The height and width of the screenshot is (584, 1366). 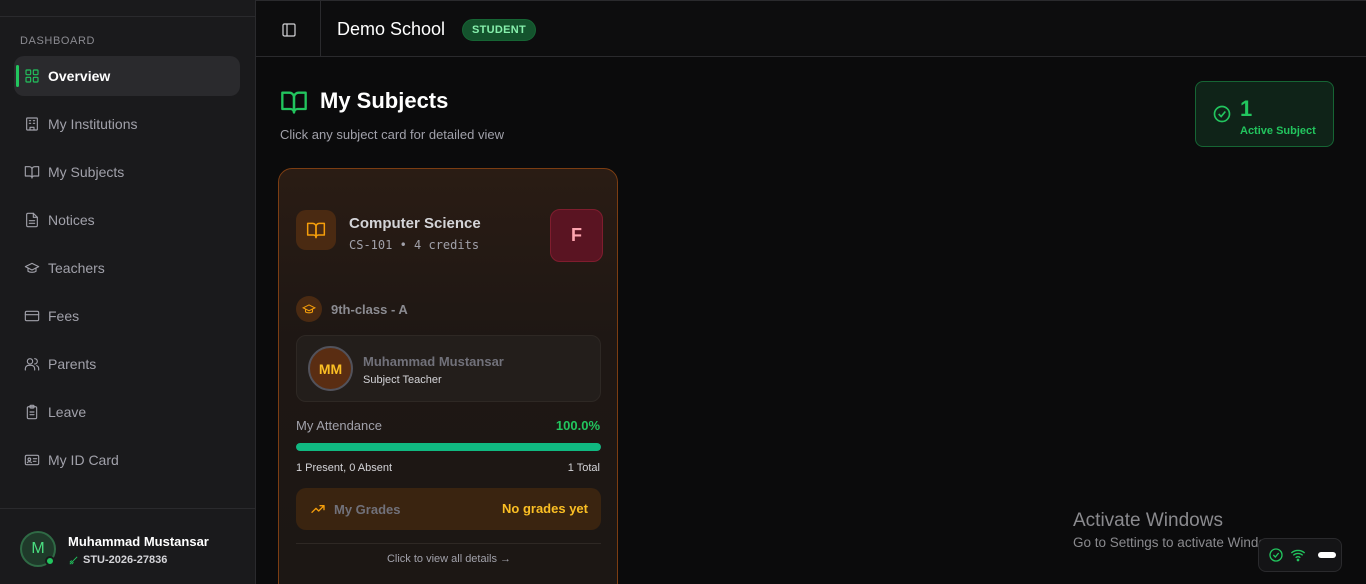 I want to click on grades-value: No grades yet, so click(x=545, y=508).